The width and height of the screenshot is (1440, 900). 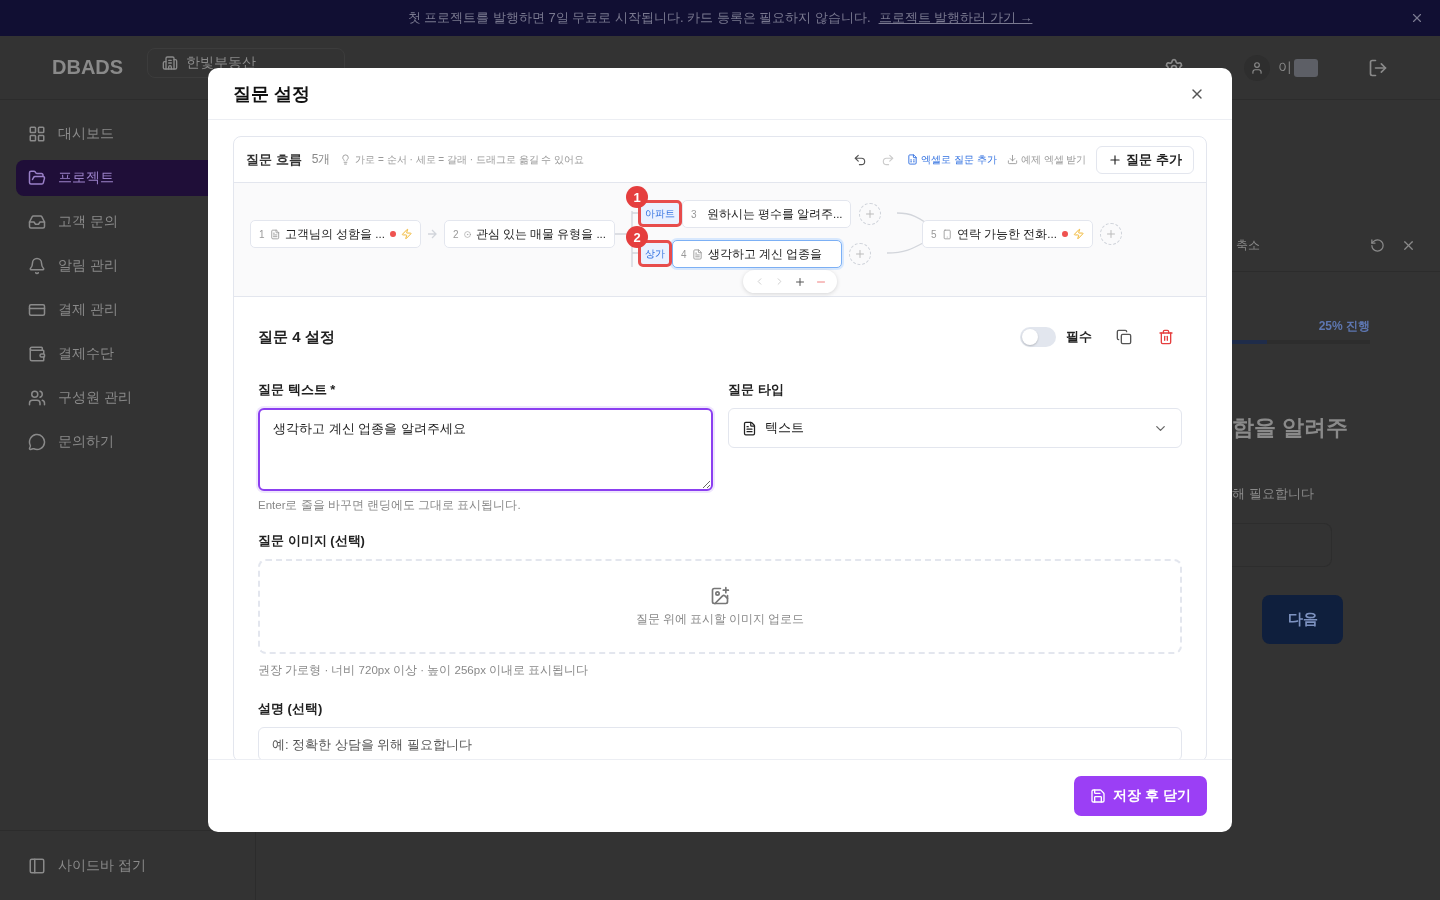 What do you see at coordinates (1098, 796) in the screenshot?
I see `save-icon` at bounding box center [1098, 796].